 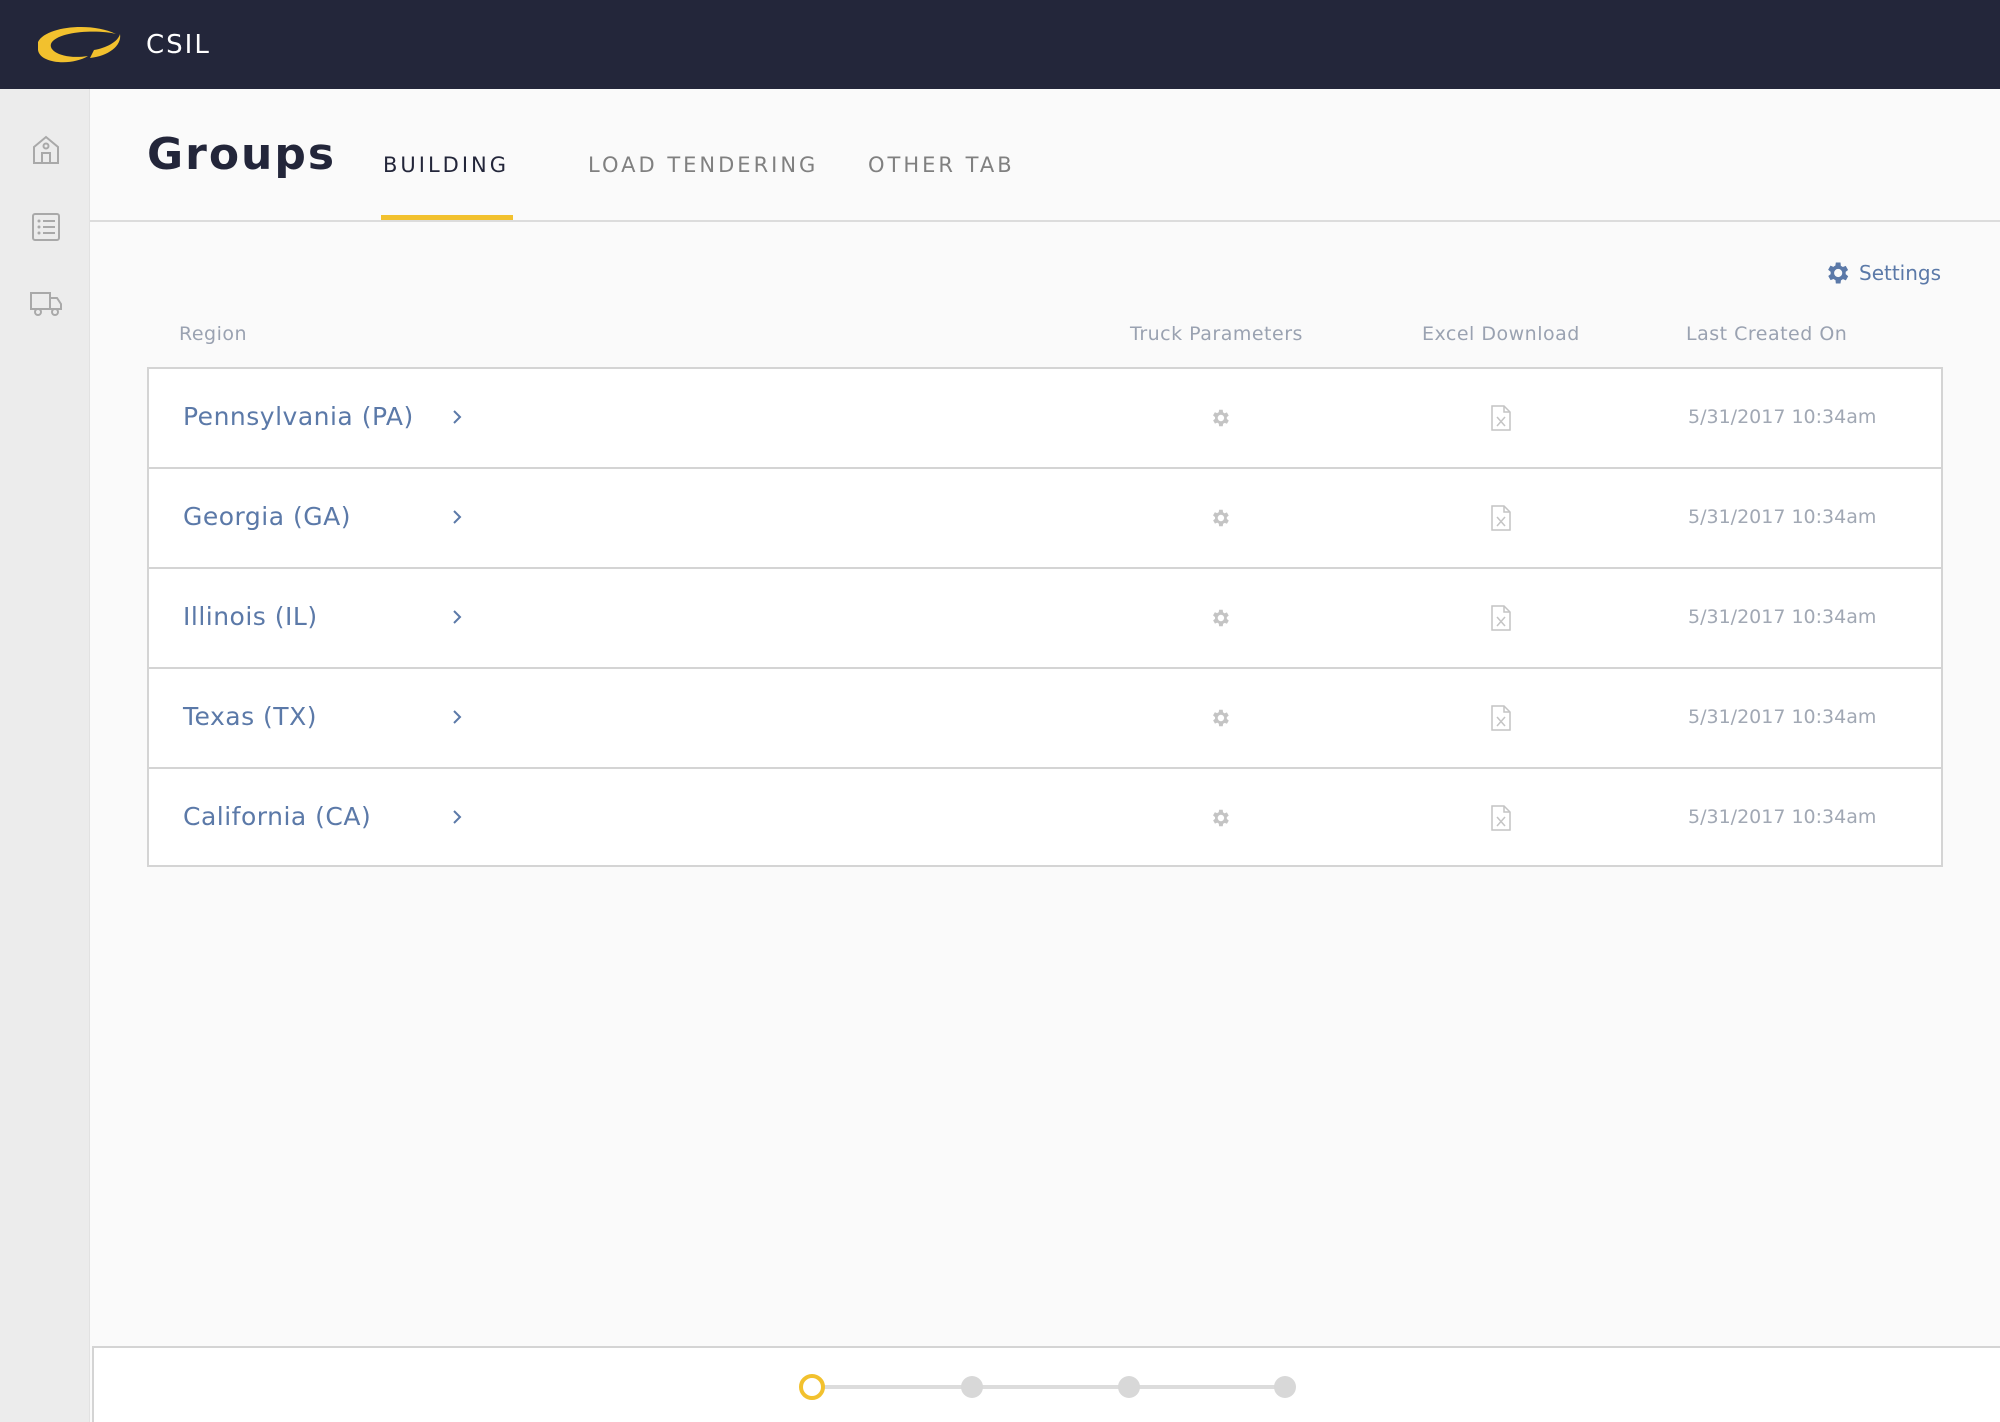 I want to click on top-navbar: CSIL, so click(x=1000, y=44).